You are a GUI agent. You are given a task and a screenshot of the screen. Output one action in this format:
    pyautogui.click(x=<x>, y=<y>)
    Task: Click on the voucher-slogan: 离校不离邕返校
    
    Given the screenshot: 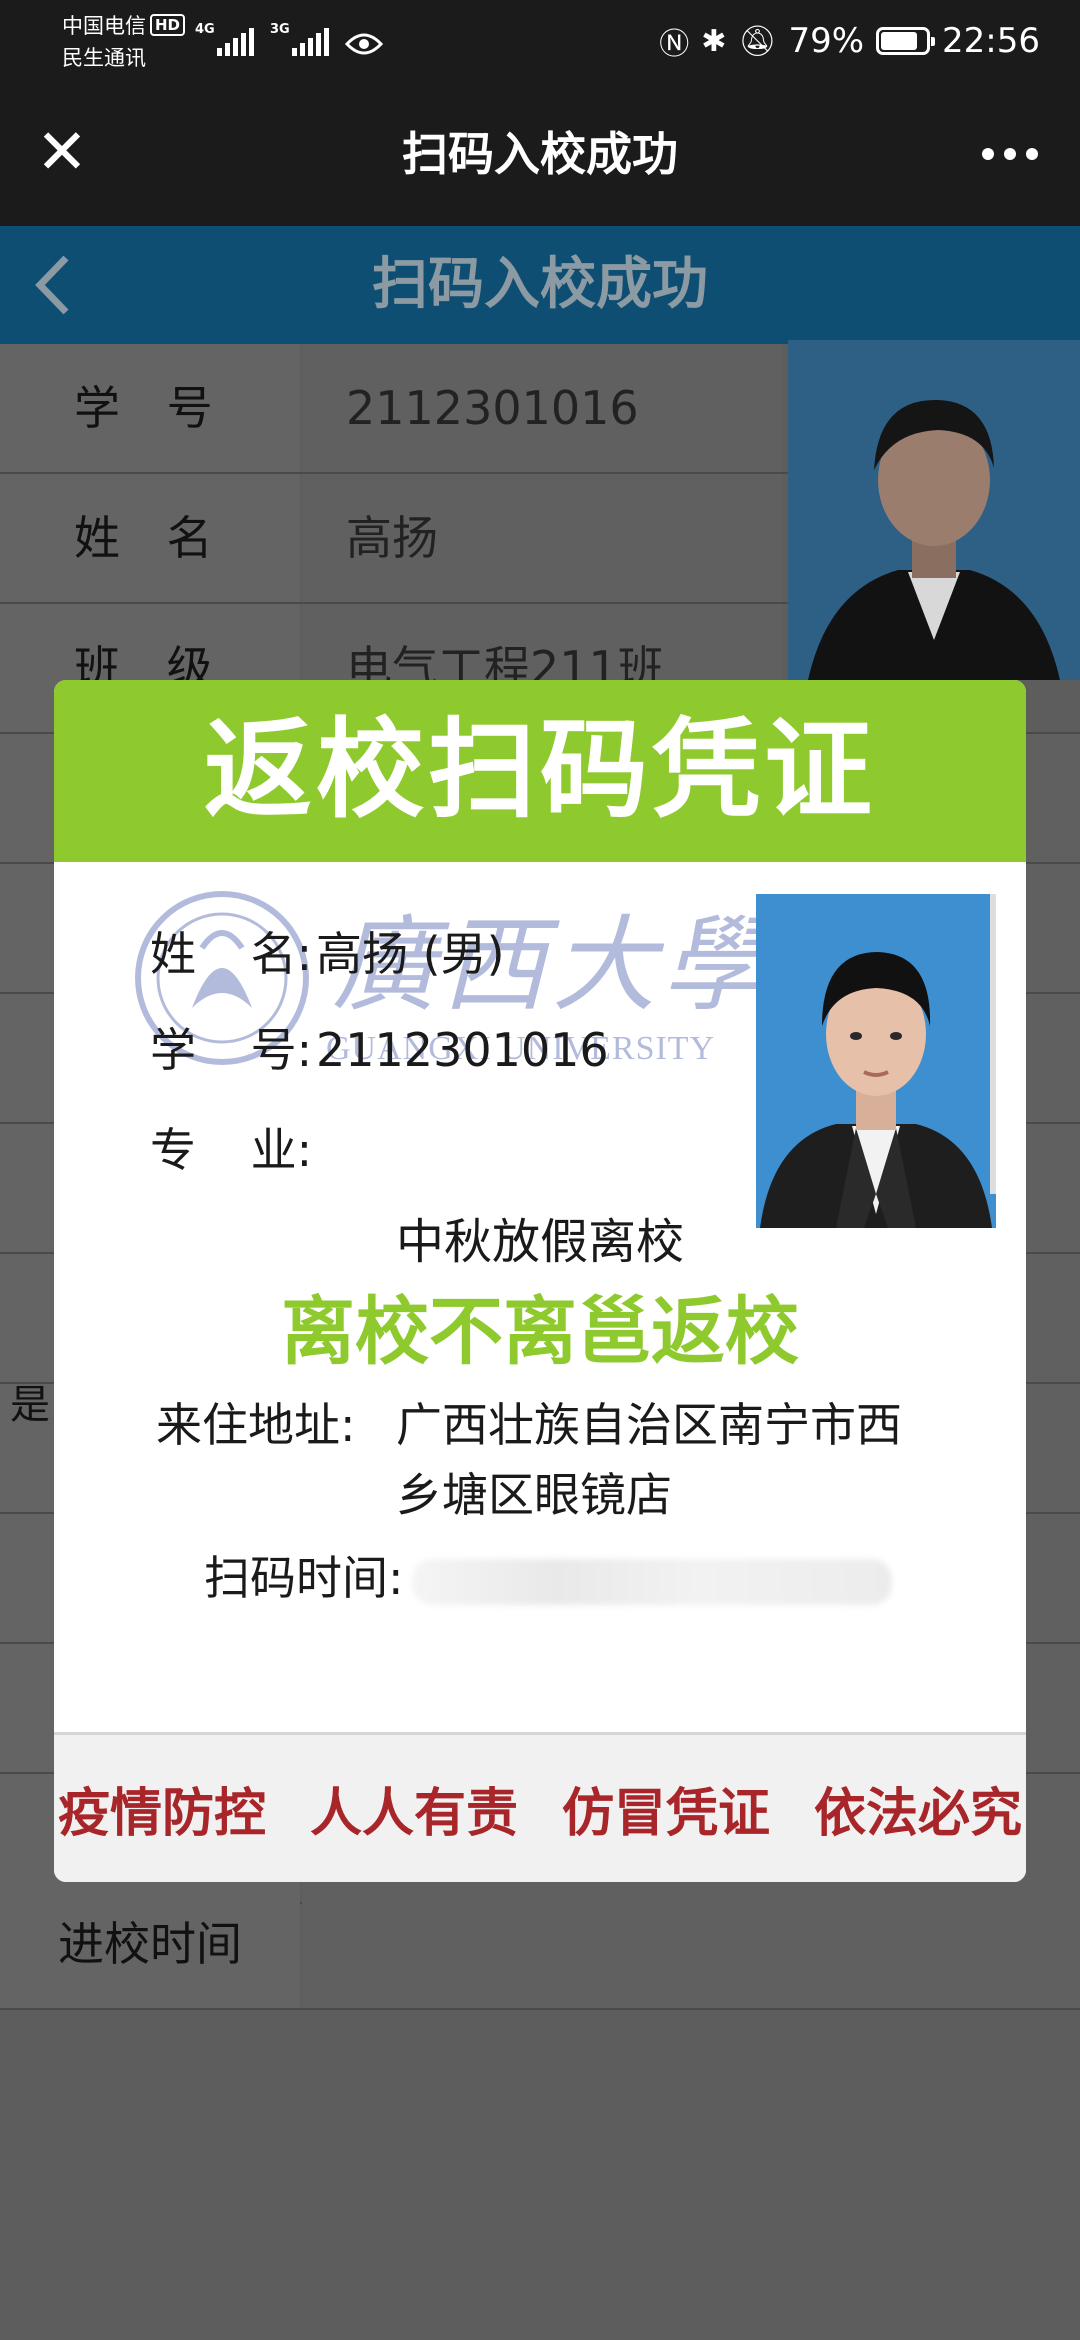 What is the action you would take?
    pyautogui.click(x=540, y=1332)
    